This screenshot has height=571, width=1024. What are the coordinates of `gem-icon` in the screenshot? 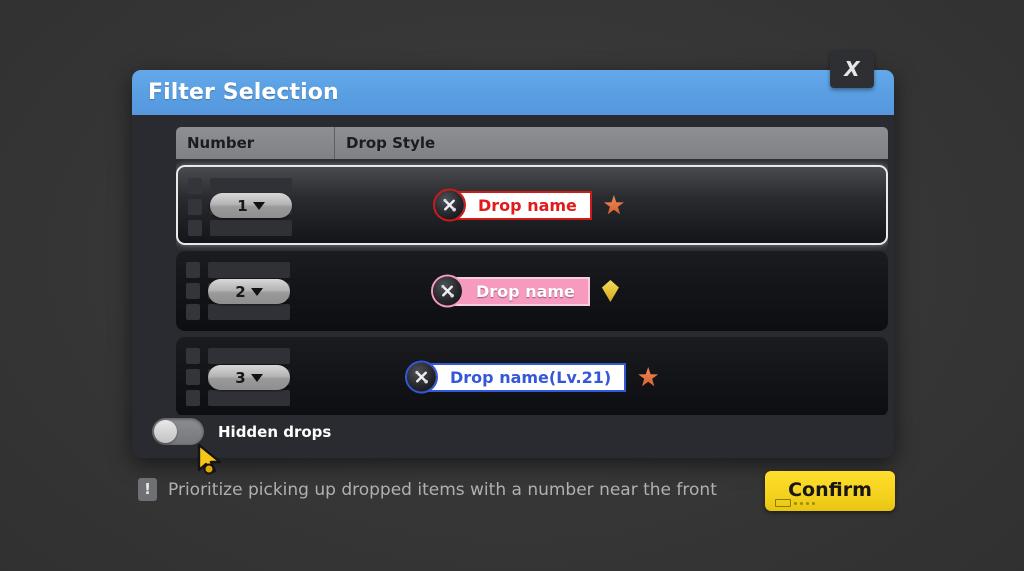 It's located at (610, 291).